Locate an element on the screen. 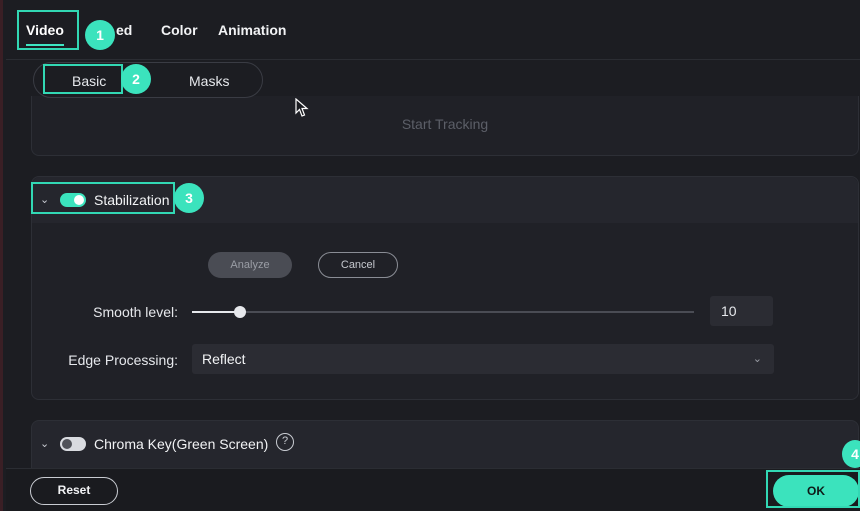 Image resolution: width=860 pixels, height=511 pixels. slider-handle is located at coordinates (240, 312).